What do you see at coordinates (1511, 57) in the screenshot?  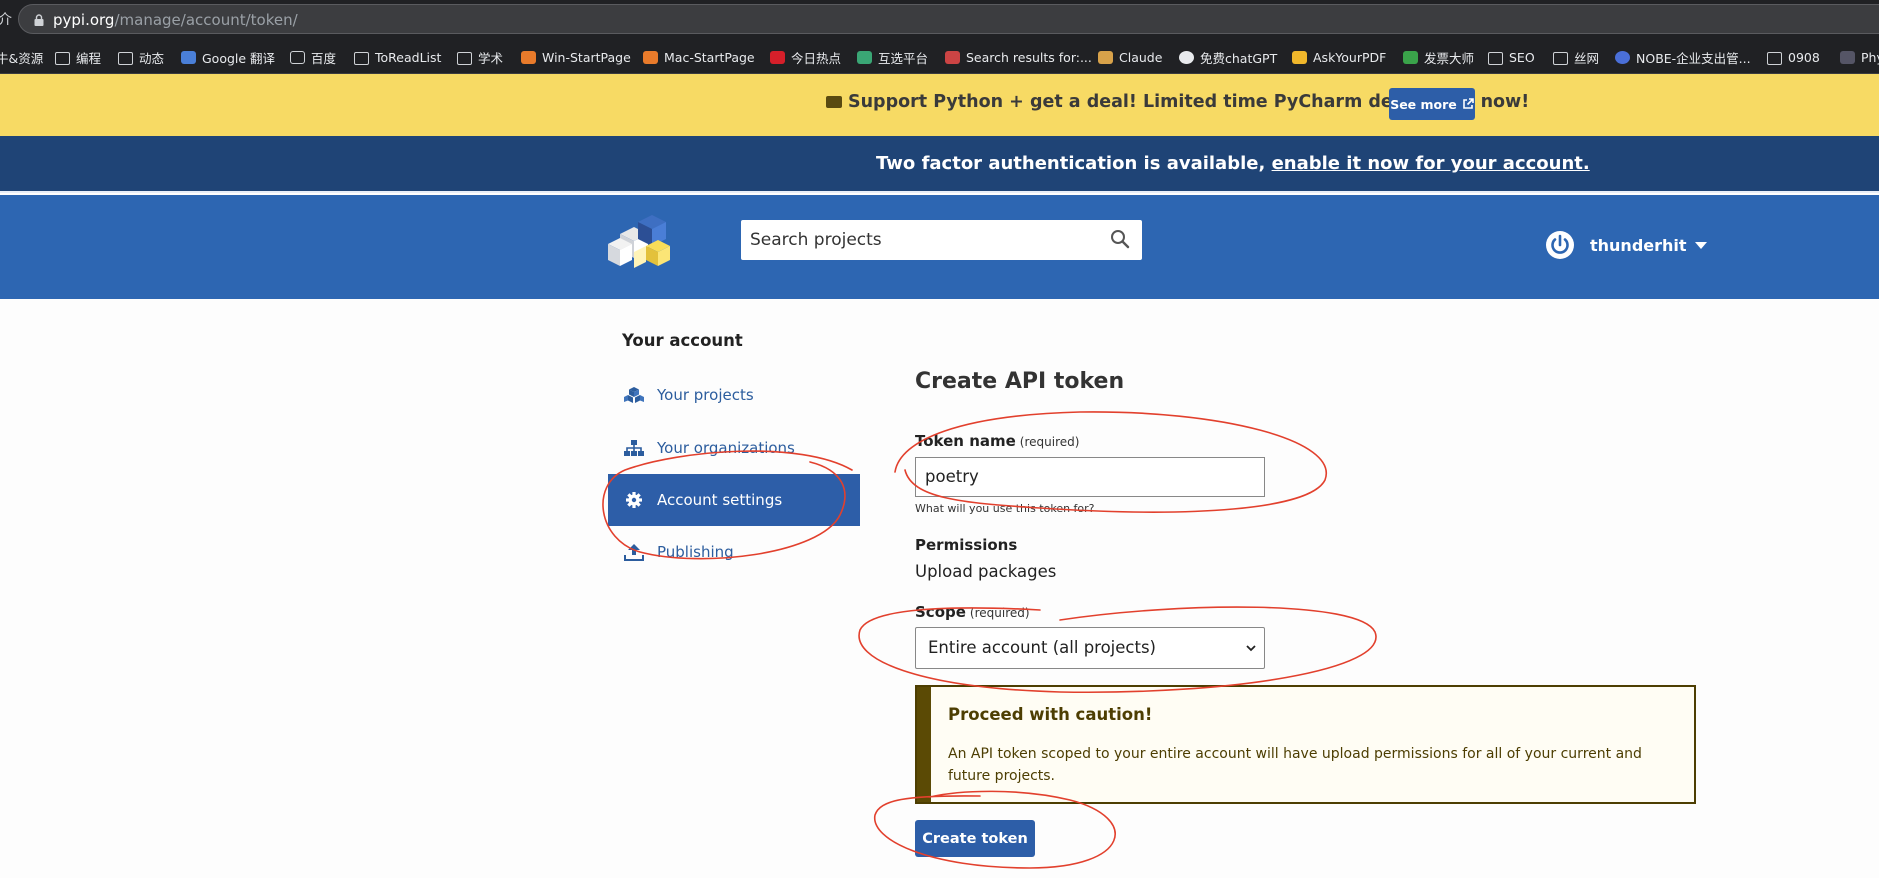 I see `bookmark-item: SEO` at bounding box center [1511, 57].